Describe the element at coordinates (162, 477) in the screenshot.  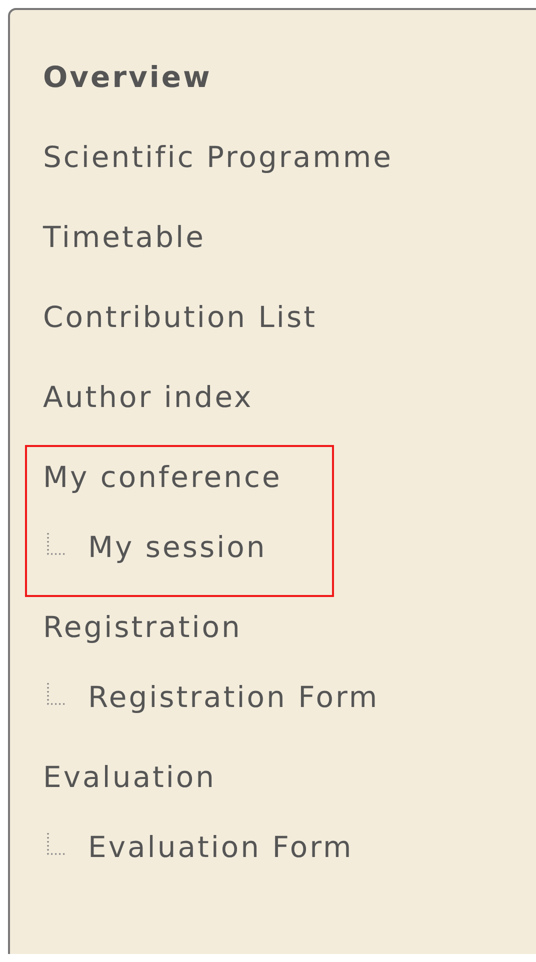
I see `menu-item: My conference` at that location.